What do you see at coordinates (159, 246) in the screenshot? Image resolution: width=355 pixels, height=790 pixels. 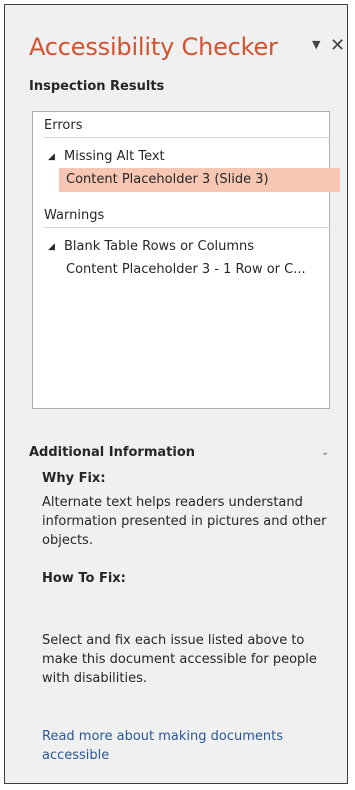 I see `tree-node-label: Blank Table Rows or Columns` at bounding box center [159, 246].